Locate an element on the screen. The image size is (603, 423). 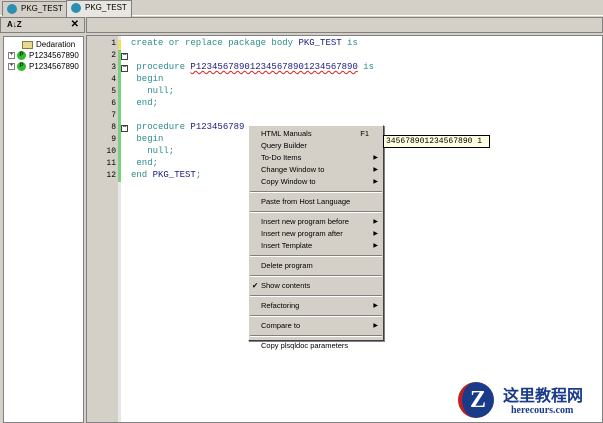
code-identifier: P123456789 is located at coordinates (217, 127).